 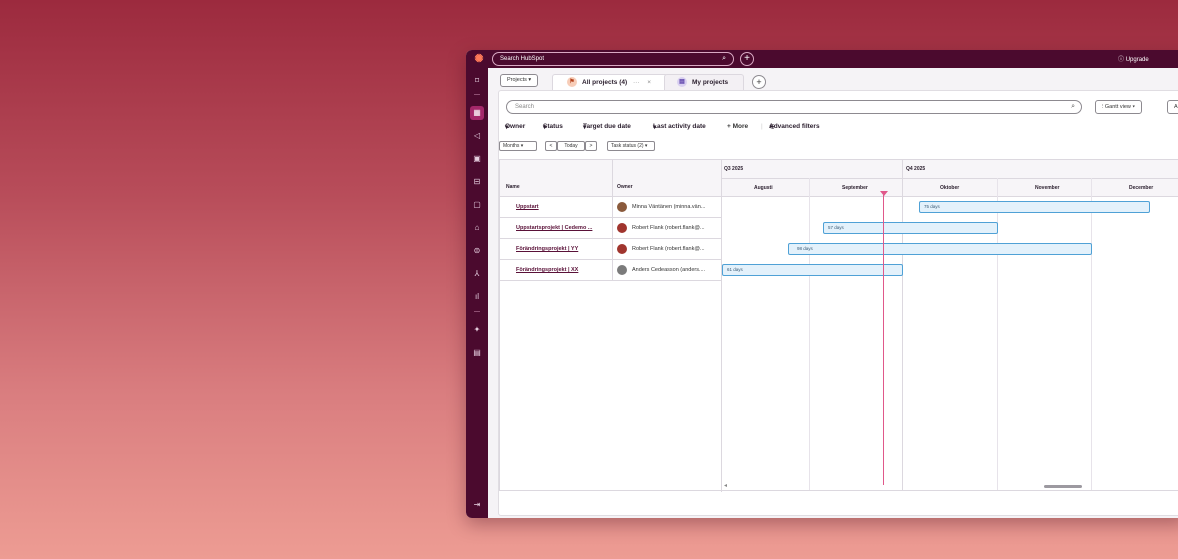 What do you see at coordinates (477, 81) in the screenshot?
I see `bookmark-icon: ⌑` at bounding box center [477, 81].